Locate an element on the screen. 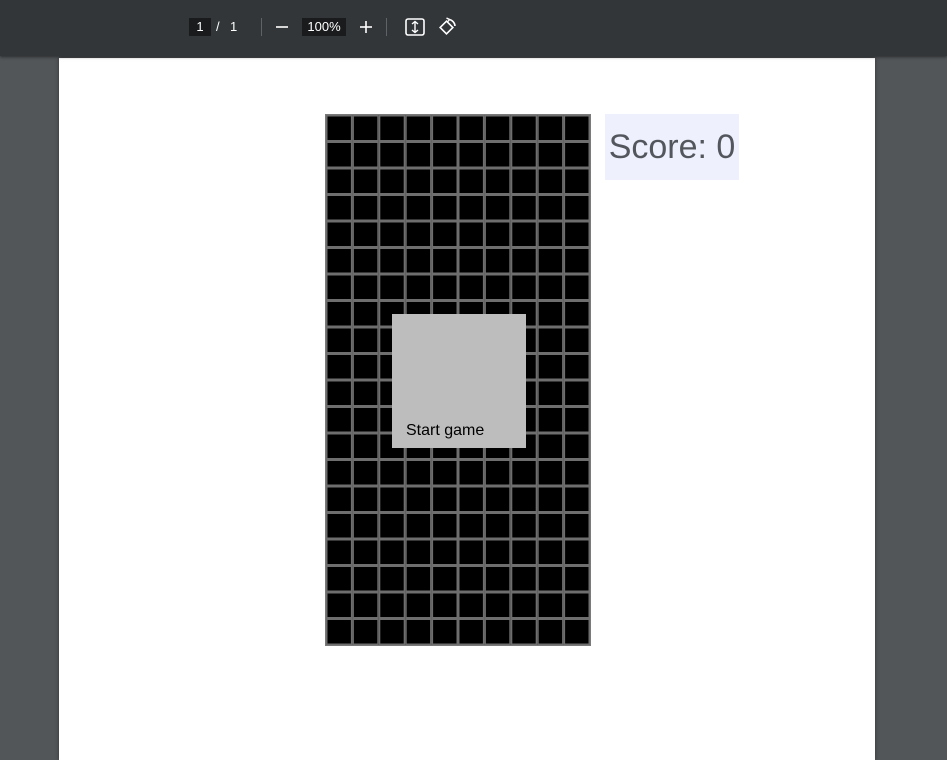 The height and width of the screenshot is (760, 947). zoom-input: 100% is located at coordinates (324, 27).